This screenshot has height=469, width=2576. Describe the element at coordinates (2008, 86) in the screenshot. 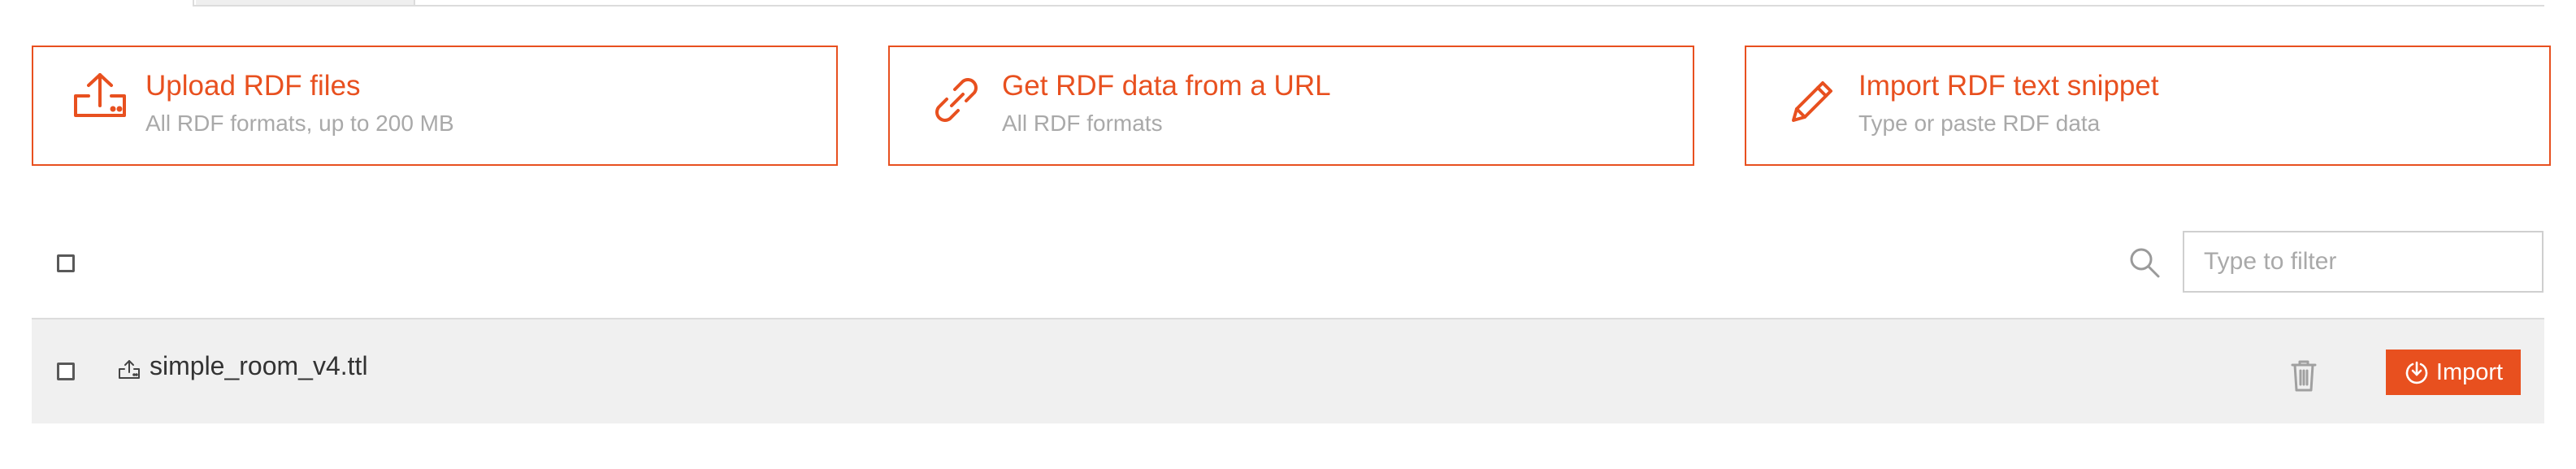

I see `card-title: Import RDF text snippet` at that location.